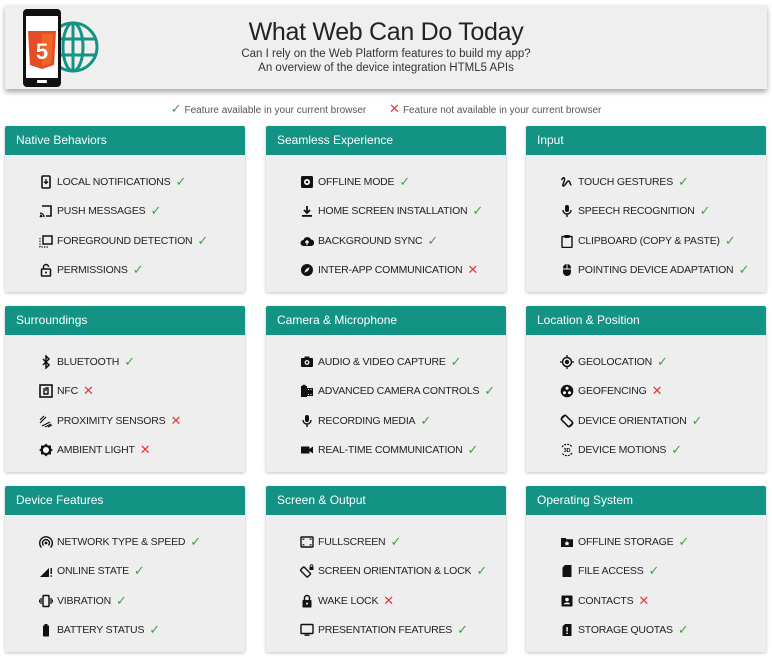 Image resolution: width=772 pixels, height=659 pixels. I want to click on camera-roll-icon, so click(306, 391).